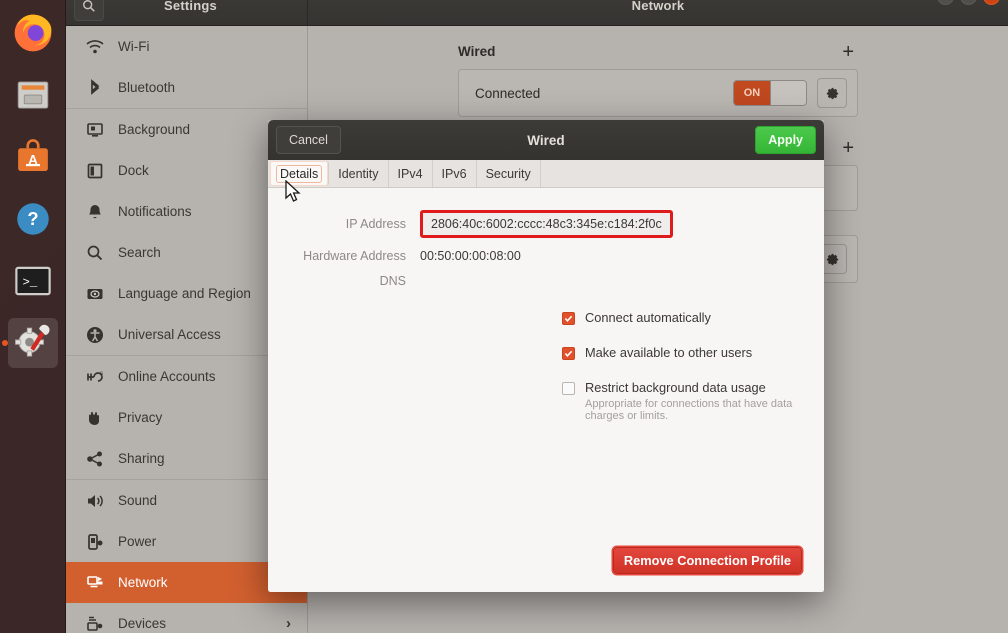 The height and width of the screenshot is (633, 1008). I want to click on checkbox-row: Connect automatically, so click(693, 317).